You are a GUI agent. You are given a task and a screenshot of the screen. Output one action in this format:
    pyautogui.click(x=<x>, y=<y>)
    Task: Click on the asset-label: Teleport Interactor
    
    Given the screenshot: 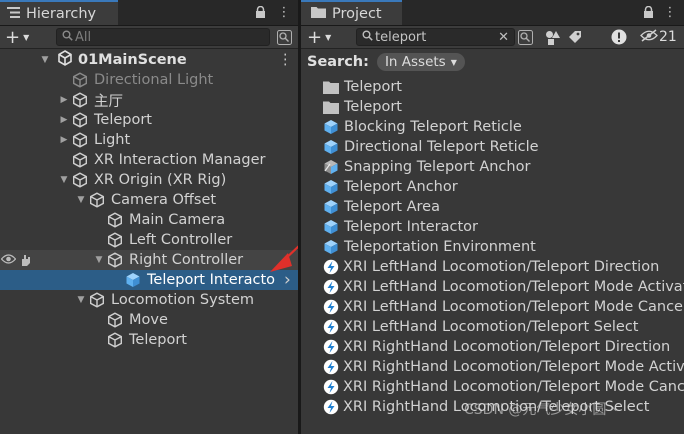 What is the action you would take?
    pyautogui.click(x=411, y=227)
    